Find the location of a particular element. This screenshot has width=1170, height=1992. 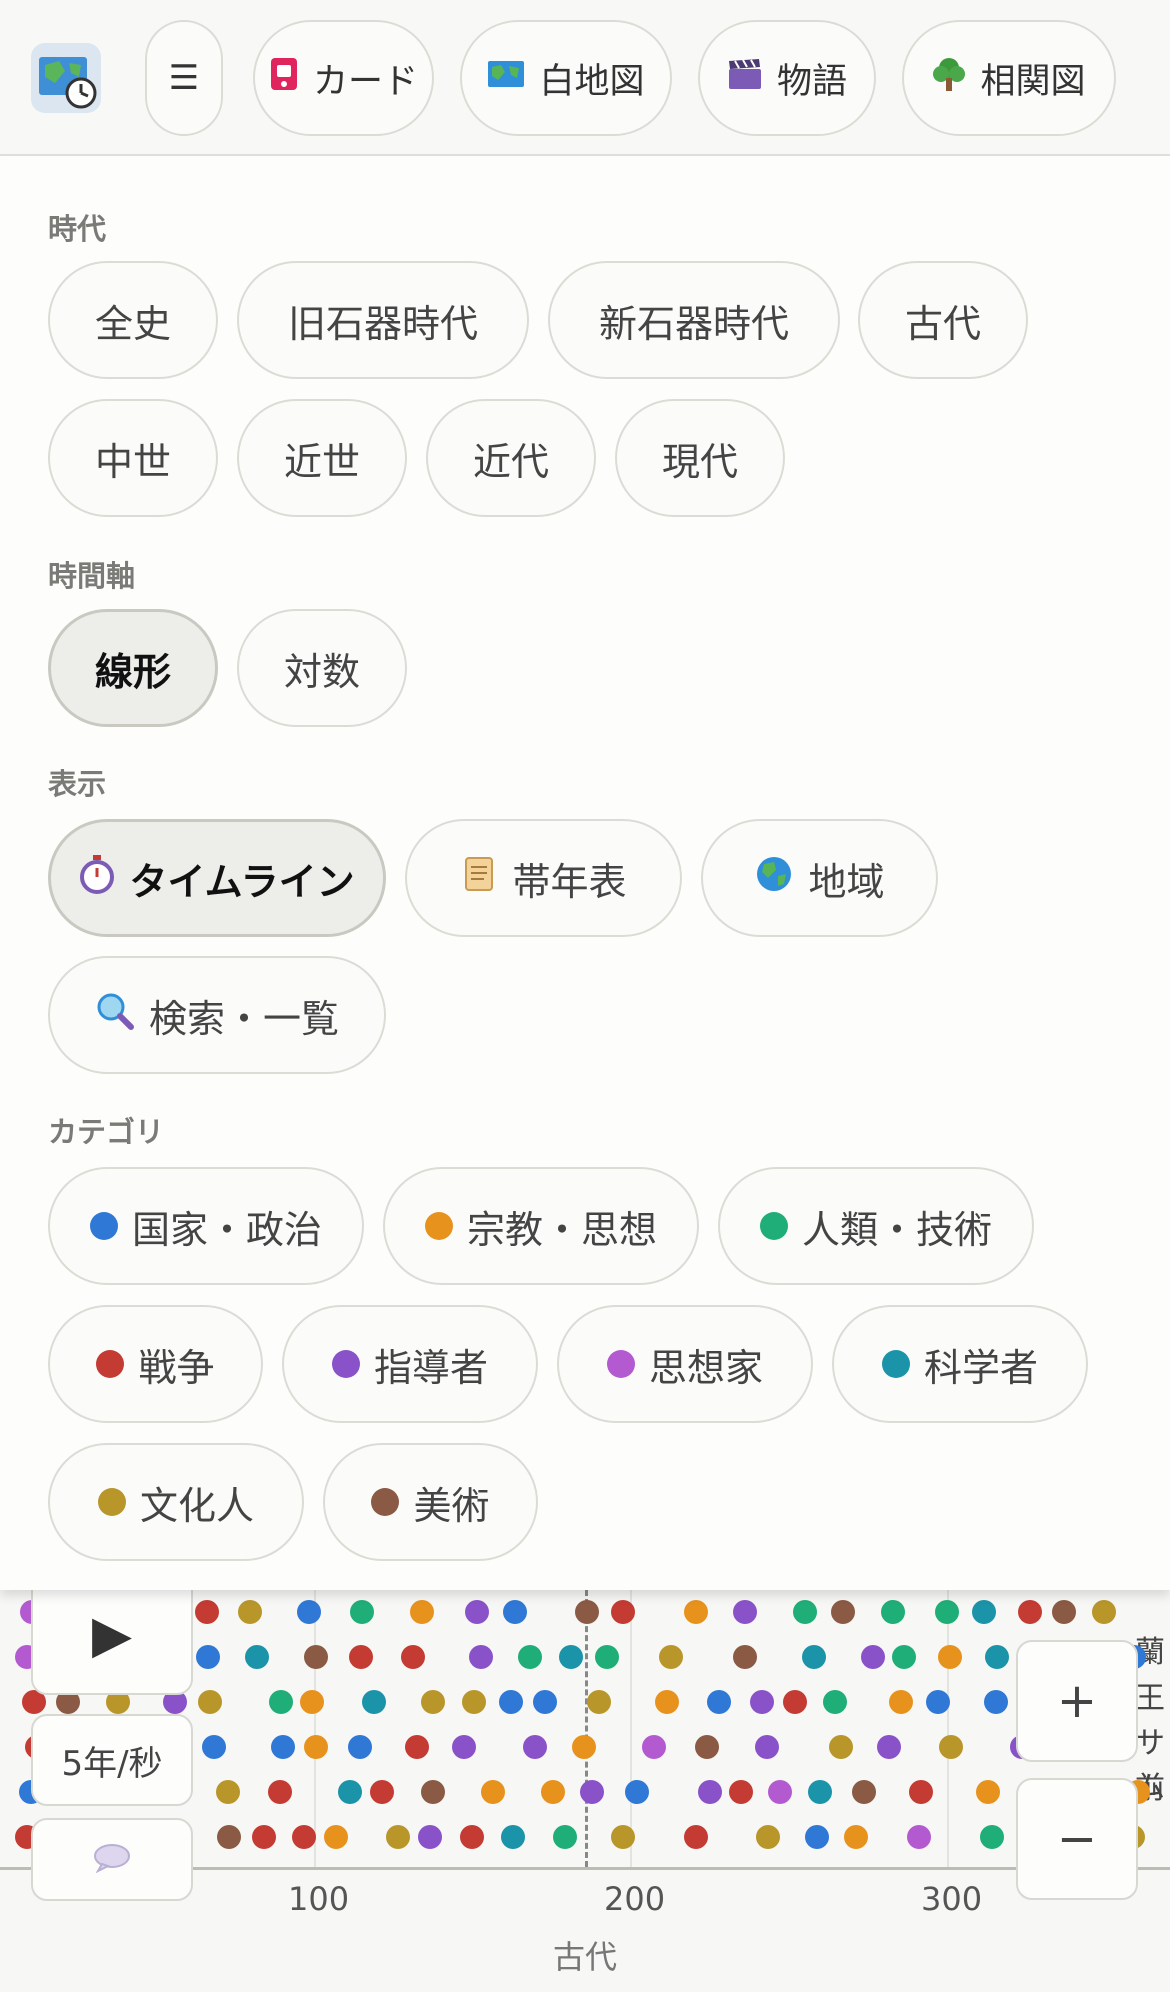

relation-chart-button: 相関図 is located at coordinates (1009, 78).